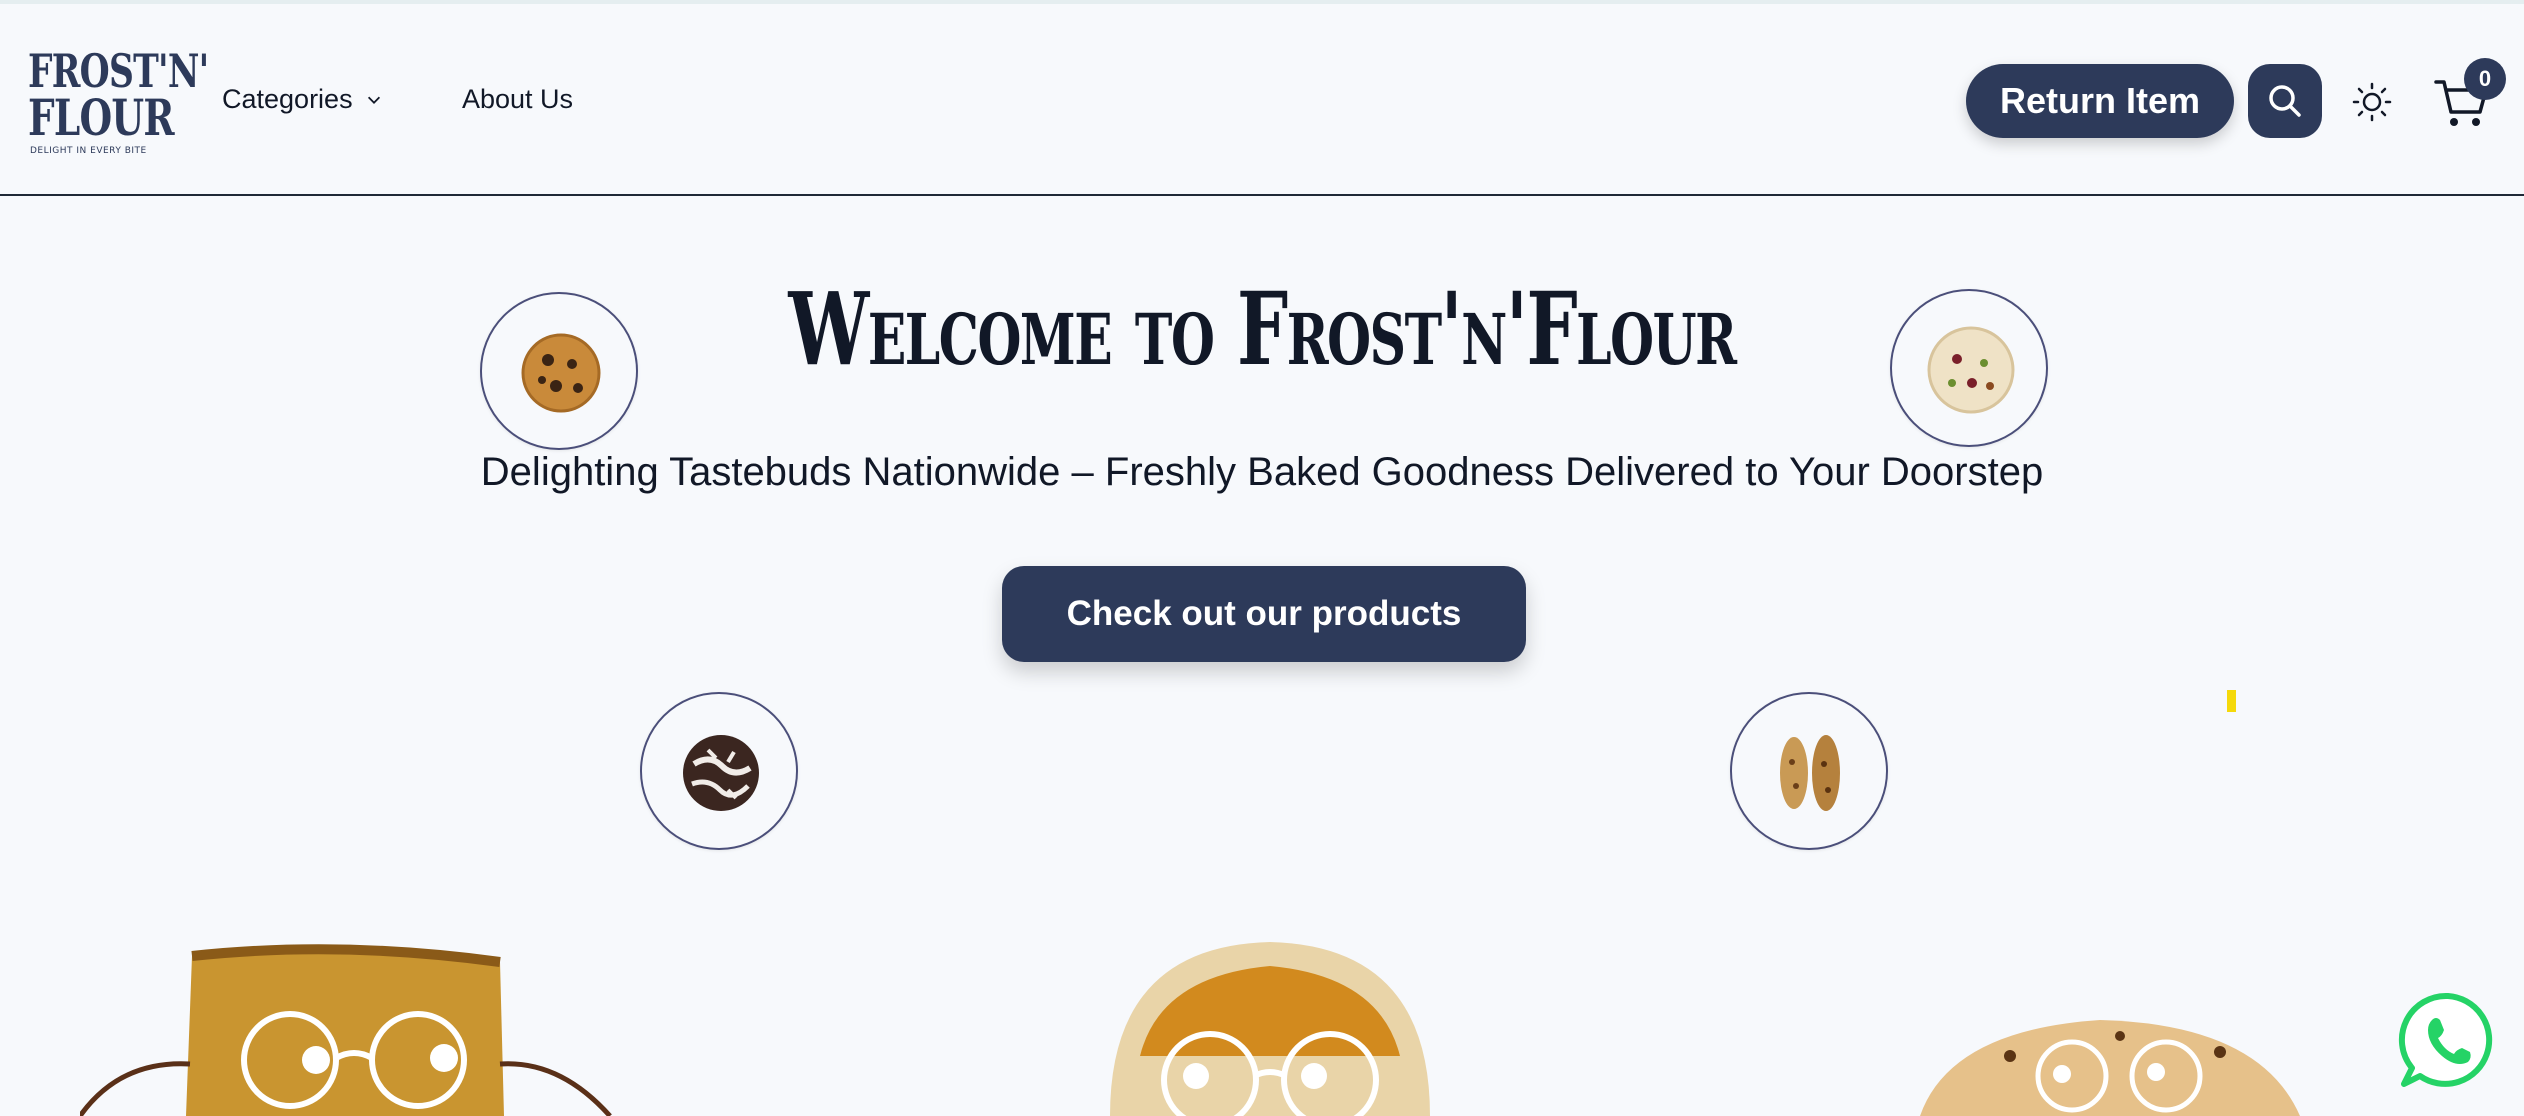  I want to click on cookie-mascot-image, so click(2110, 1068).